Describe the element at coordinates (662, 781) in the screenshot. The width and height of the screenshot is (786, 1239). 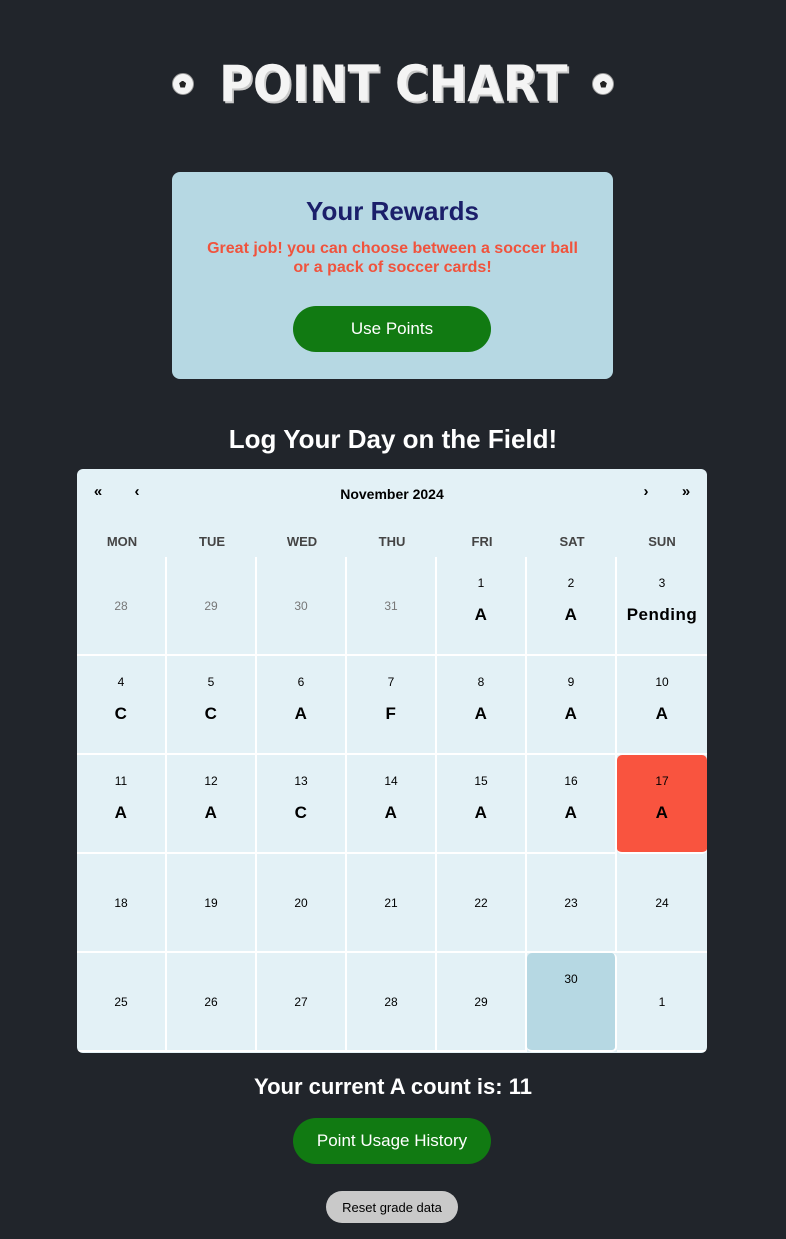
I see `day-number: 17` at that location.